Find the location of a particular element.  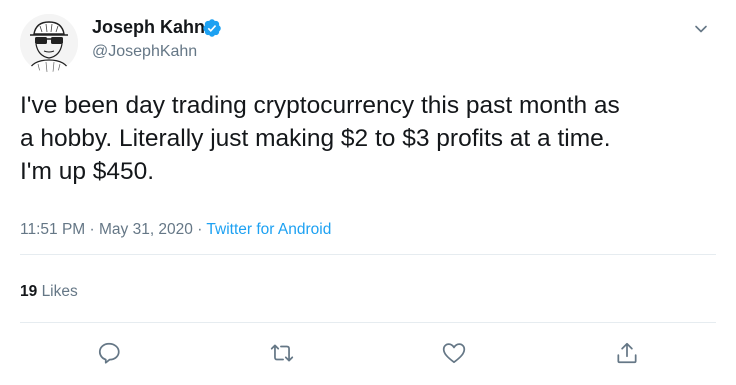

user-name: Joseph Kahn is located at coordinates (148, 27).